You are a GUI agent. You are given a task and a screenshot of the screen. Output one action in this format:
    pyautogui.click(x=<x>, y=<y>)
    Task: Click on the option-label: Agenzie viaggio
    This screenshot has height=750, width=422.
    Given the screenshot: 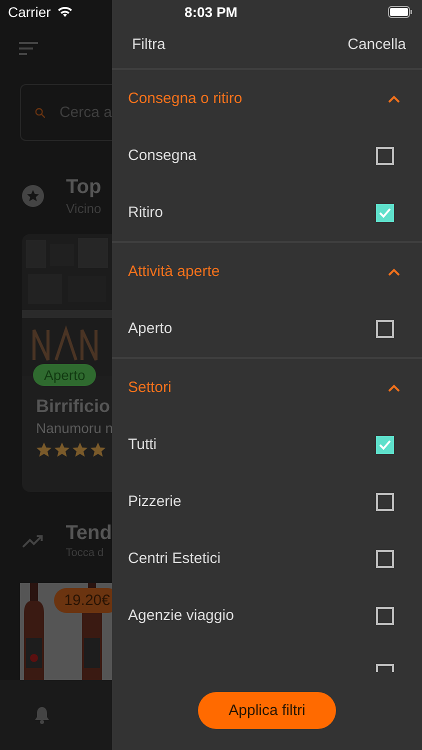 What is the action you would take?
    pyautogui.click(x=181, y=615)
    